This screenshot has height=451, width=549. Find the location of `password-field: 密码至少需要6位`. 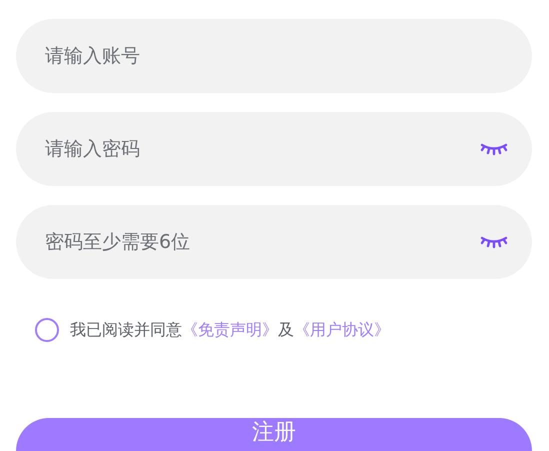

password-field: 密码至少需要6位 is located at coordinates (262, 242).